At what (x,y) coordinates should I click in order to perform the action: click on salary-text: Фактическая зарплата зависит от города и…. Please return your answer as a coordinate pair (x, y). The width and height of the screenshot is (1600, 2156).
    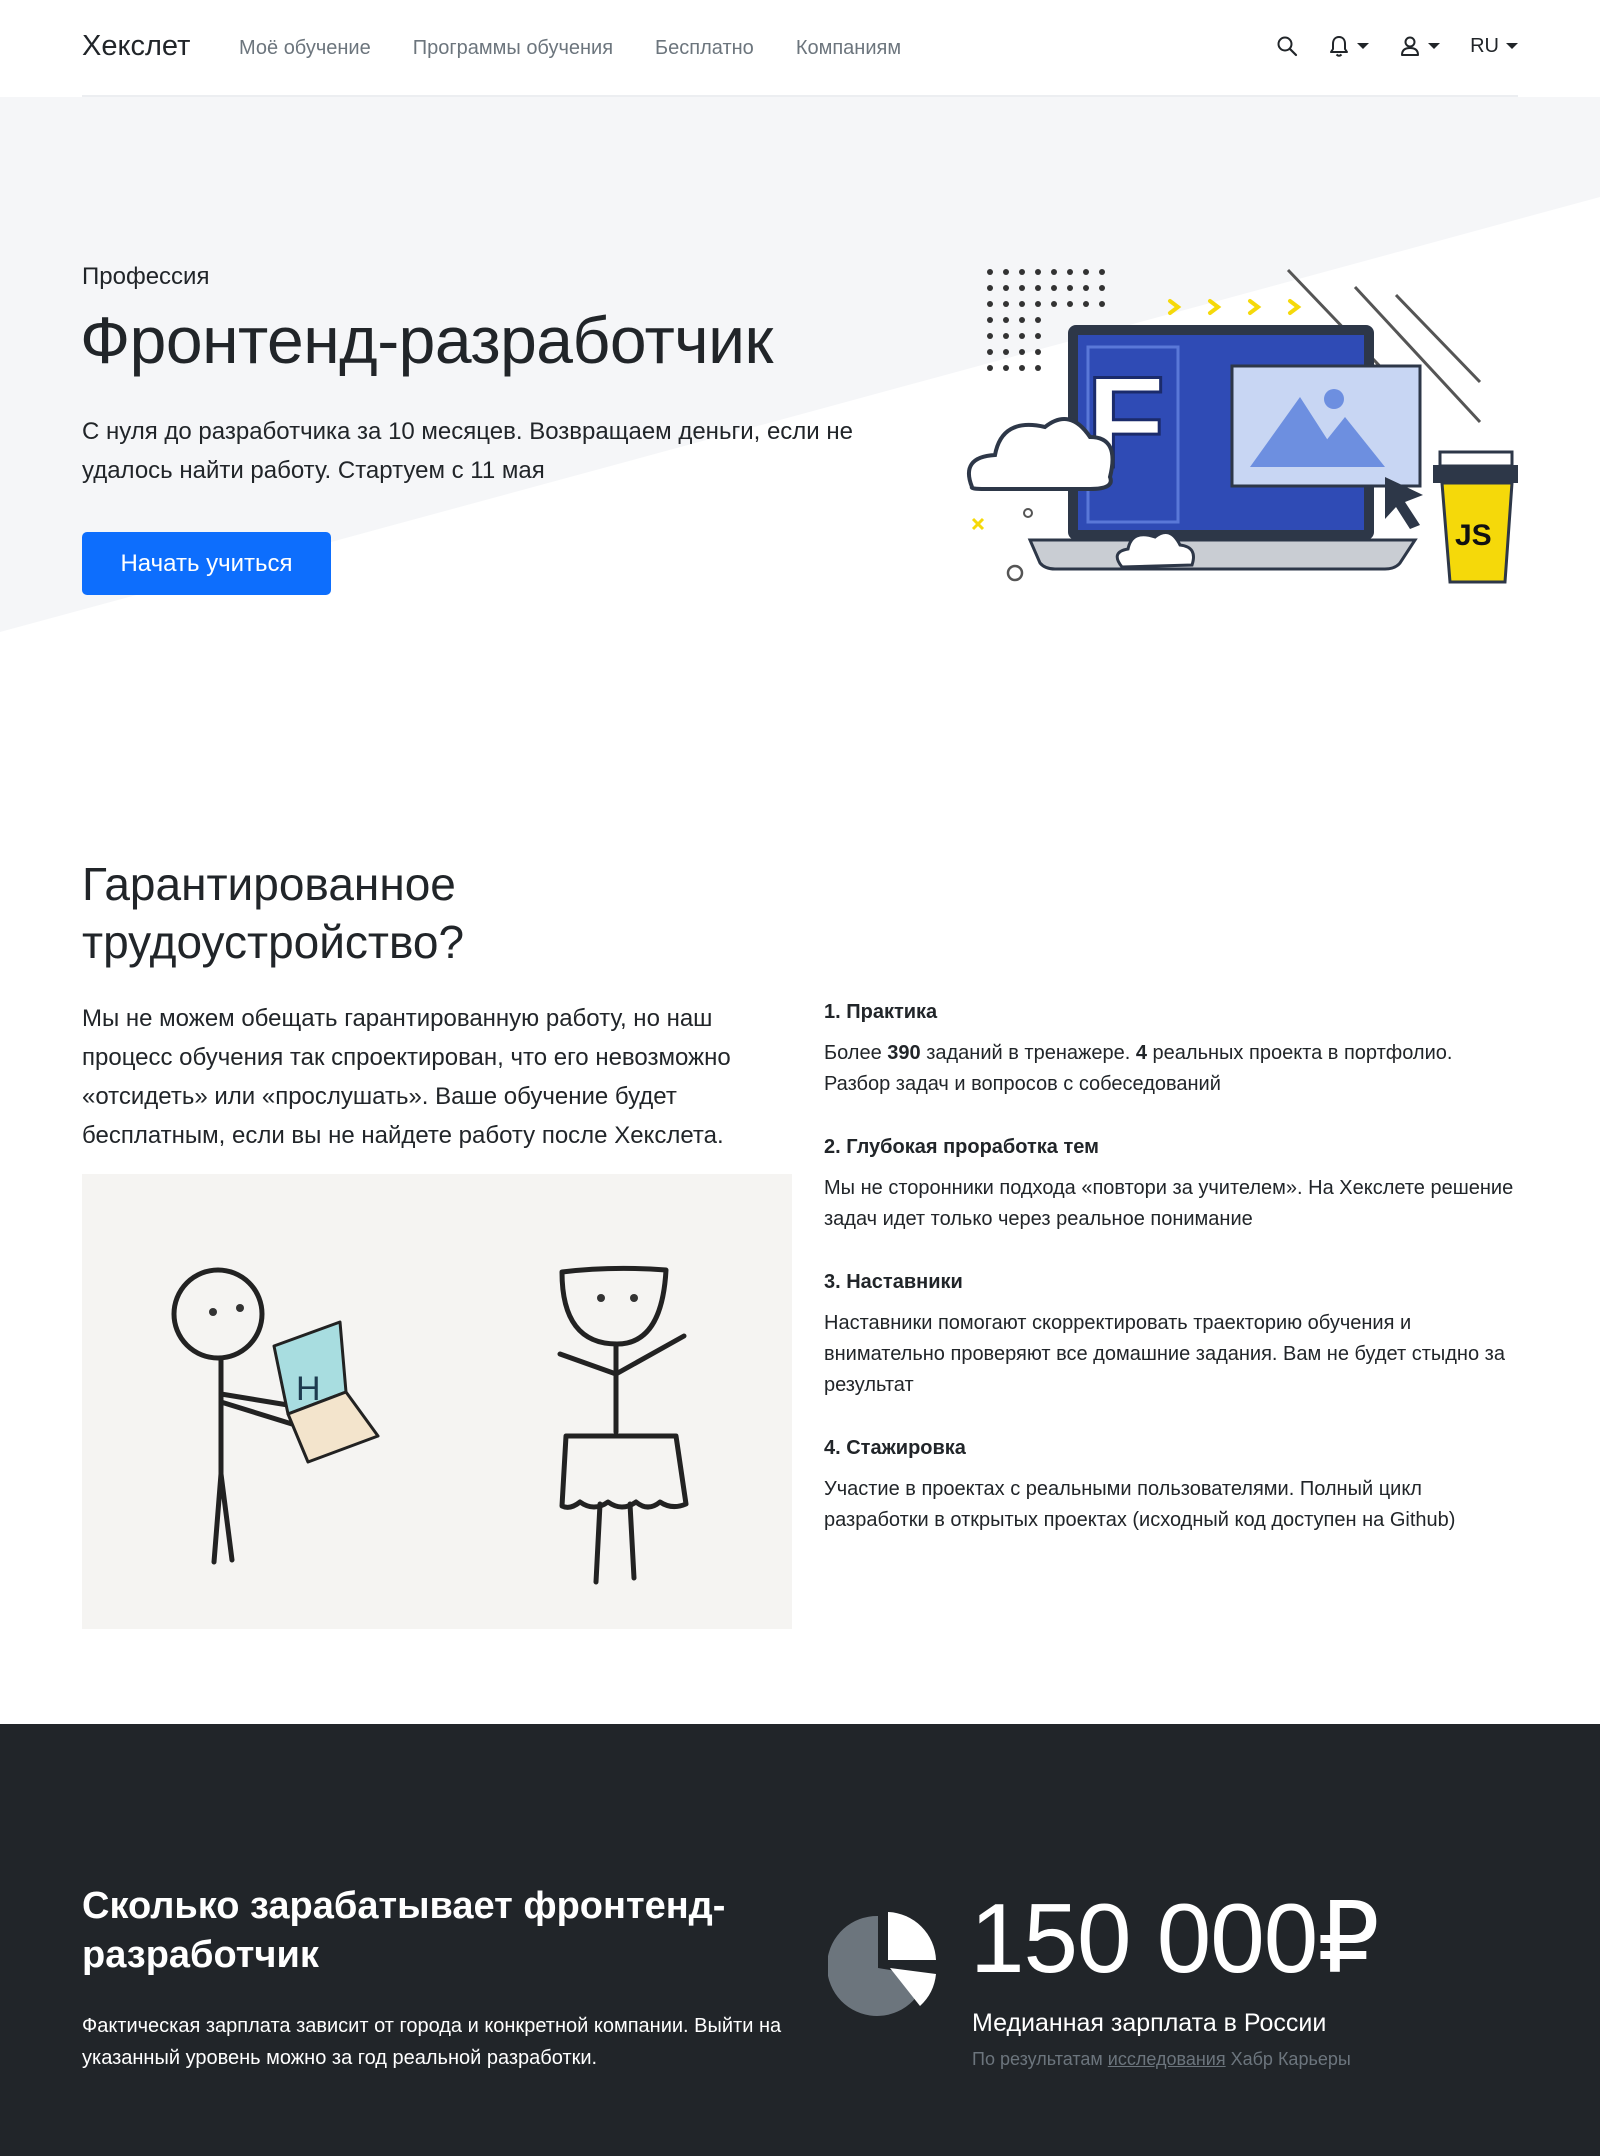
    Looking at the image, I should click on (432, 2042).